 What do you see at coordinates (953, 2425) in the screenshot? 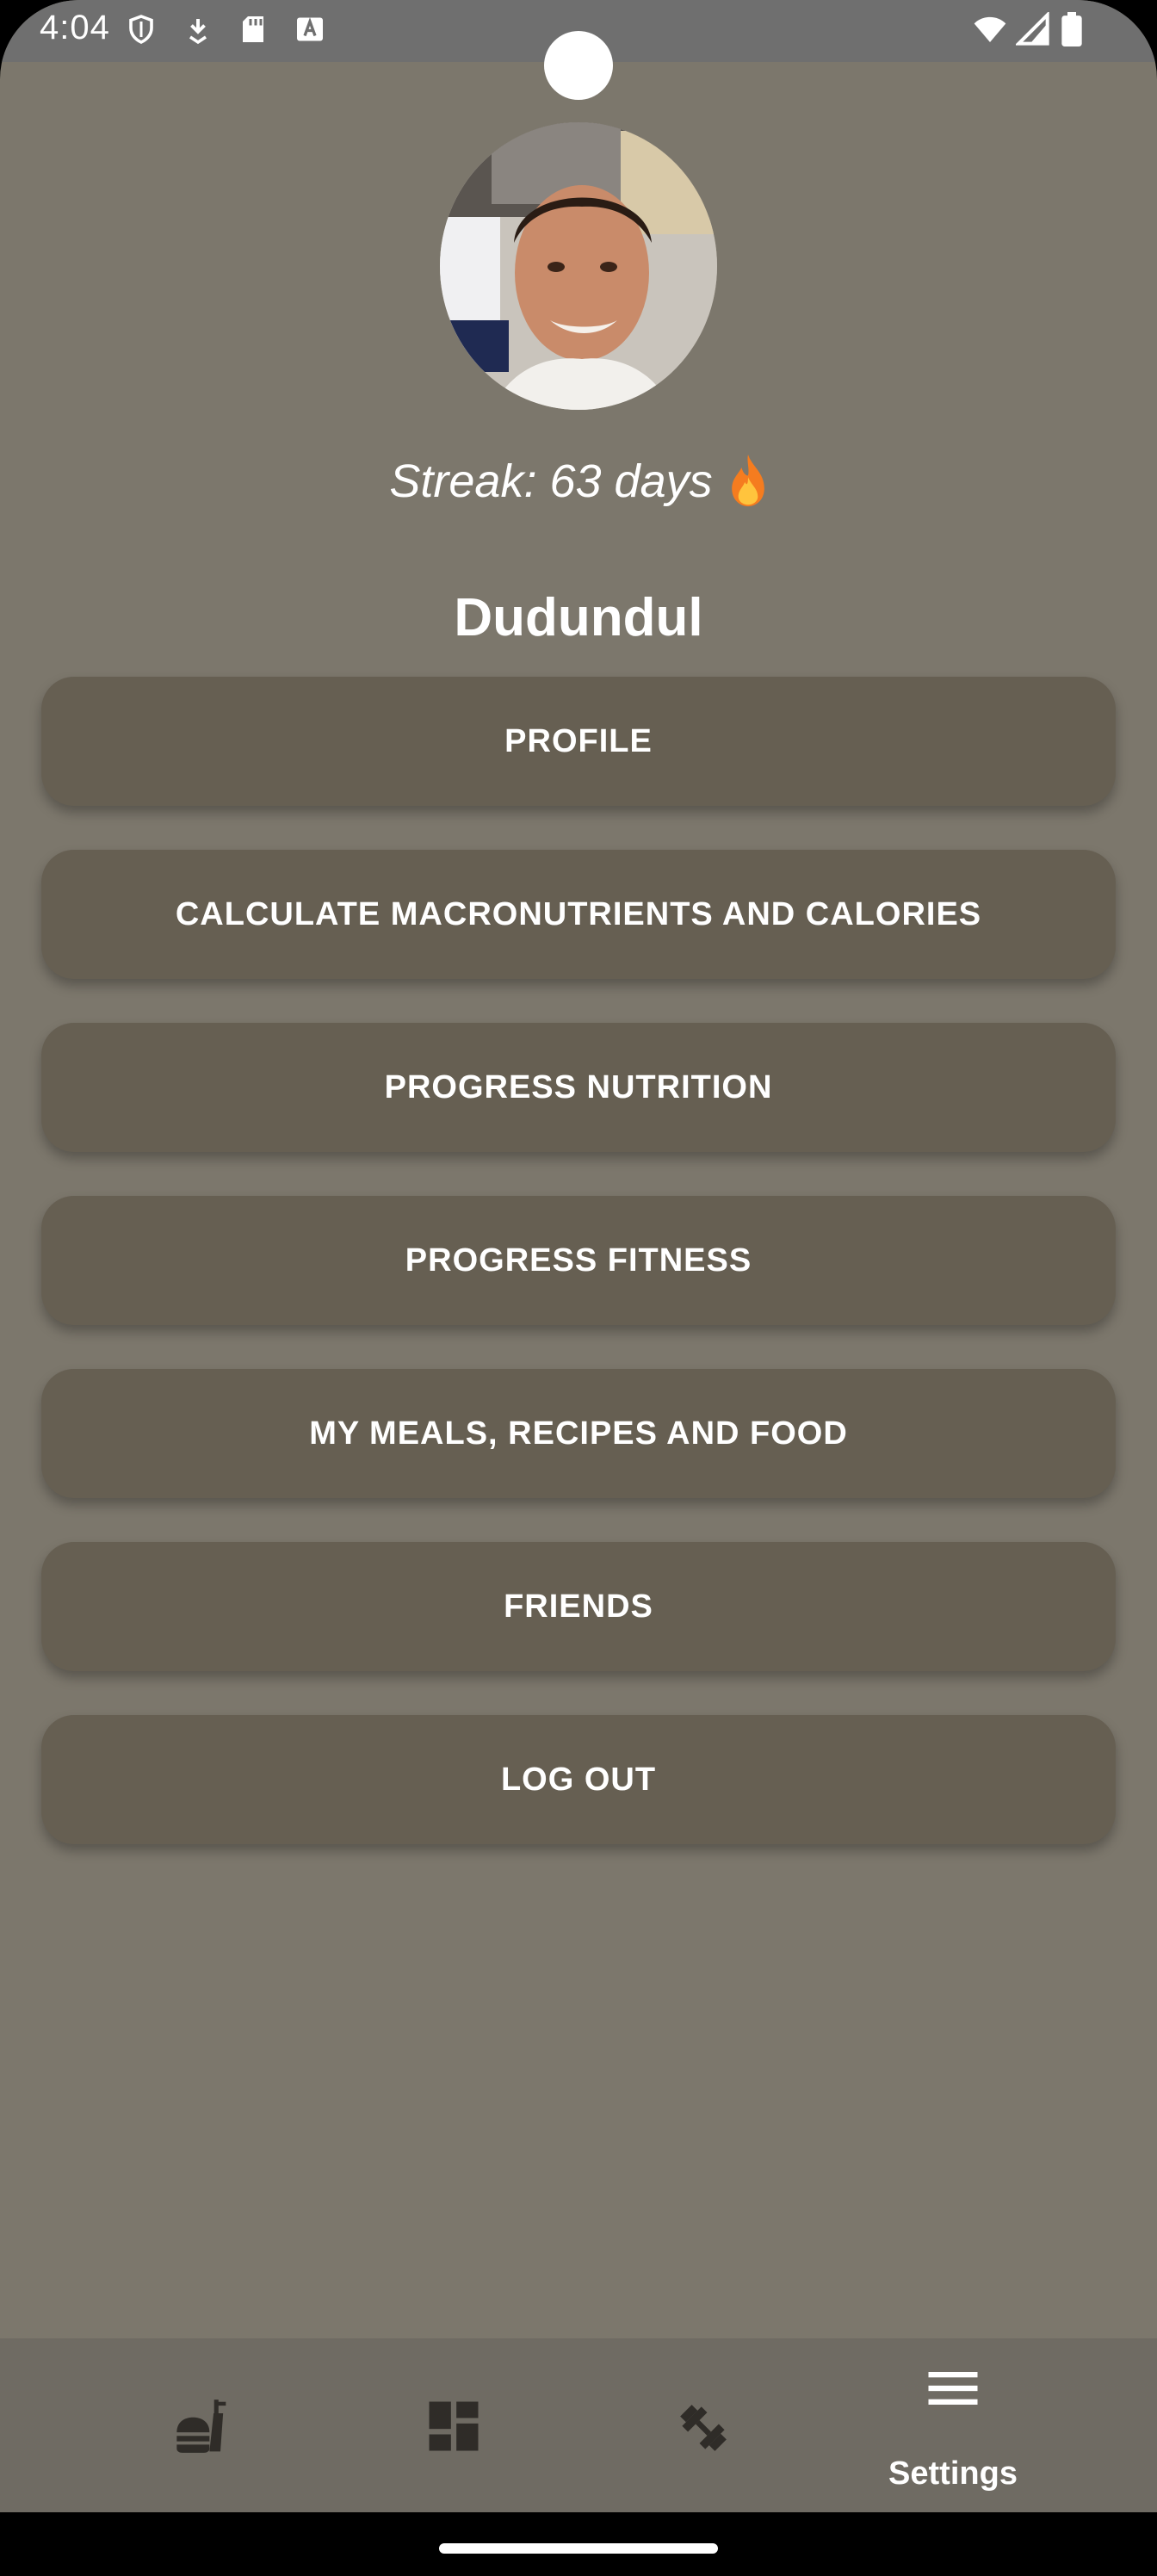
I see `nav-item-settings: Settings` at bounding box center [953, 2425].